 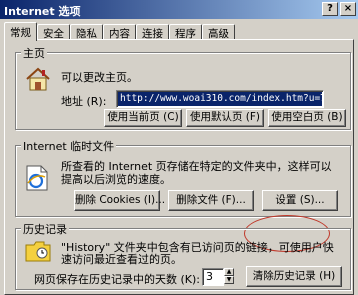 What do you see at coordinates (209, 276) in the screenshot?
I see `days-value: 3` at bounding box center [209, 276].